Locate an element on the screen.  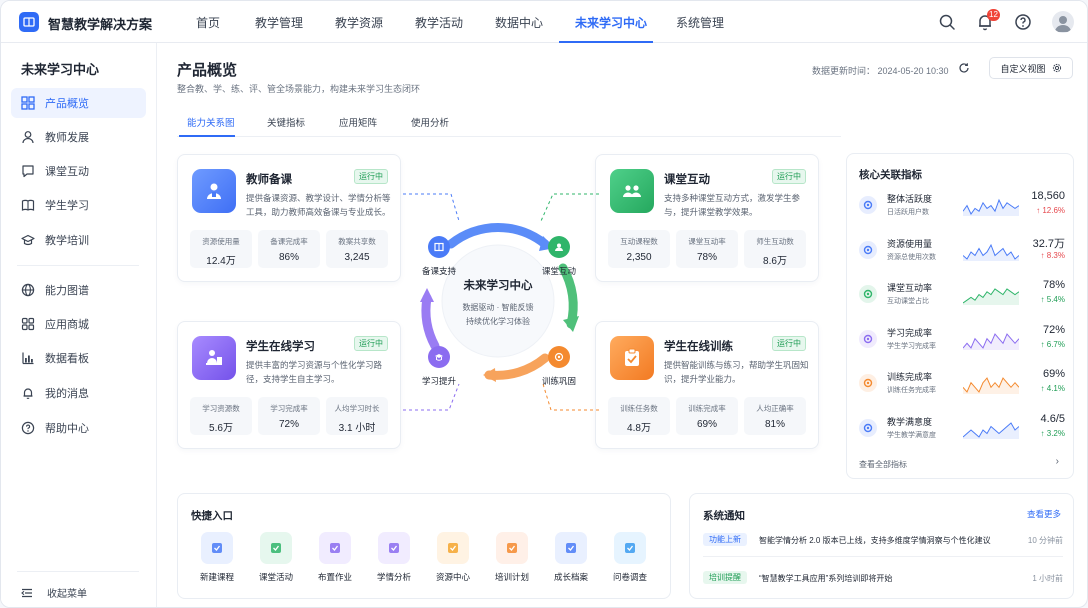
stat-label: 互动课程数 is located at coordinates (639, 241).